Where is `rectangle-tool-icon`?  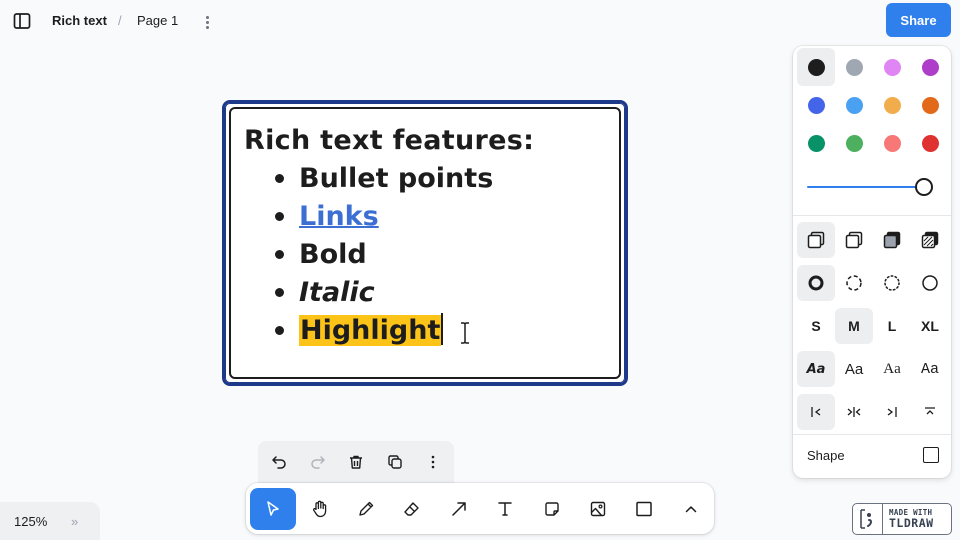
rectangle-tool-icon is located at coordinates (644, 509).